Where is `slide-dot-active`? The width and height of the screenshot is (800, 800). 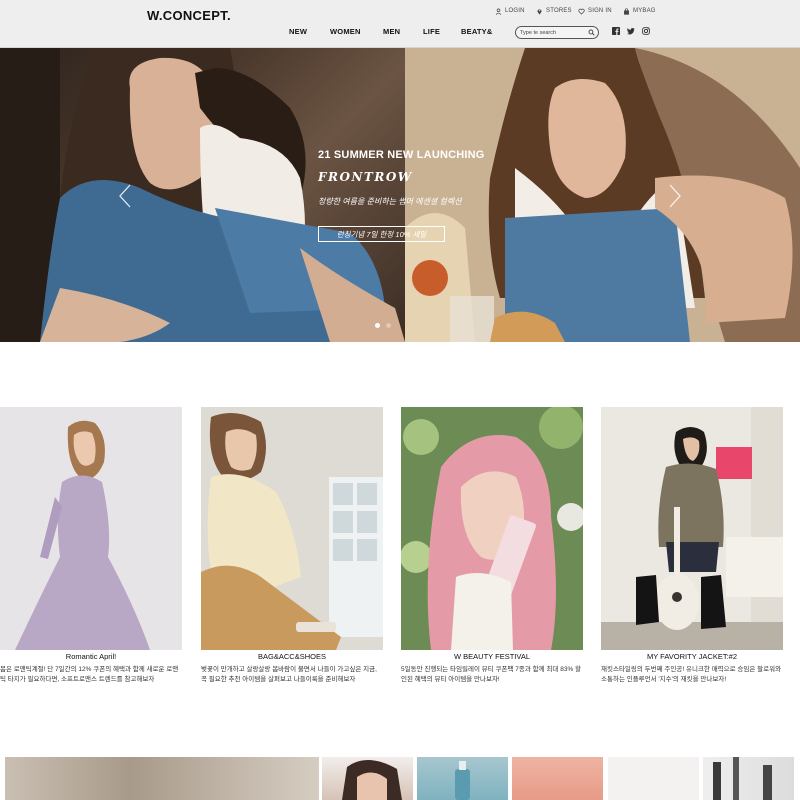
slide-dot-active is located at coordinates (377, 325).